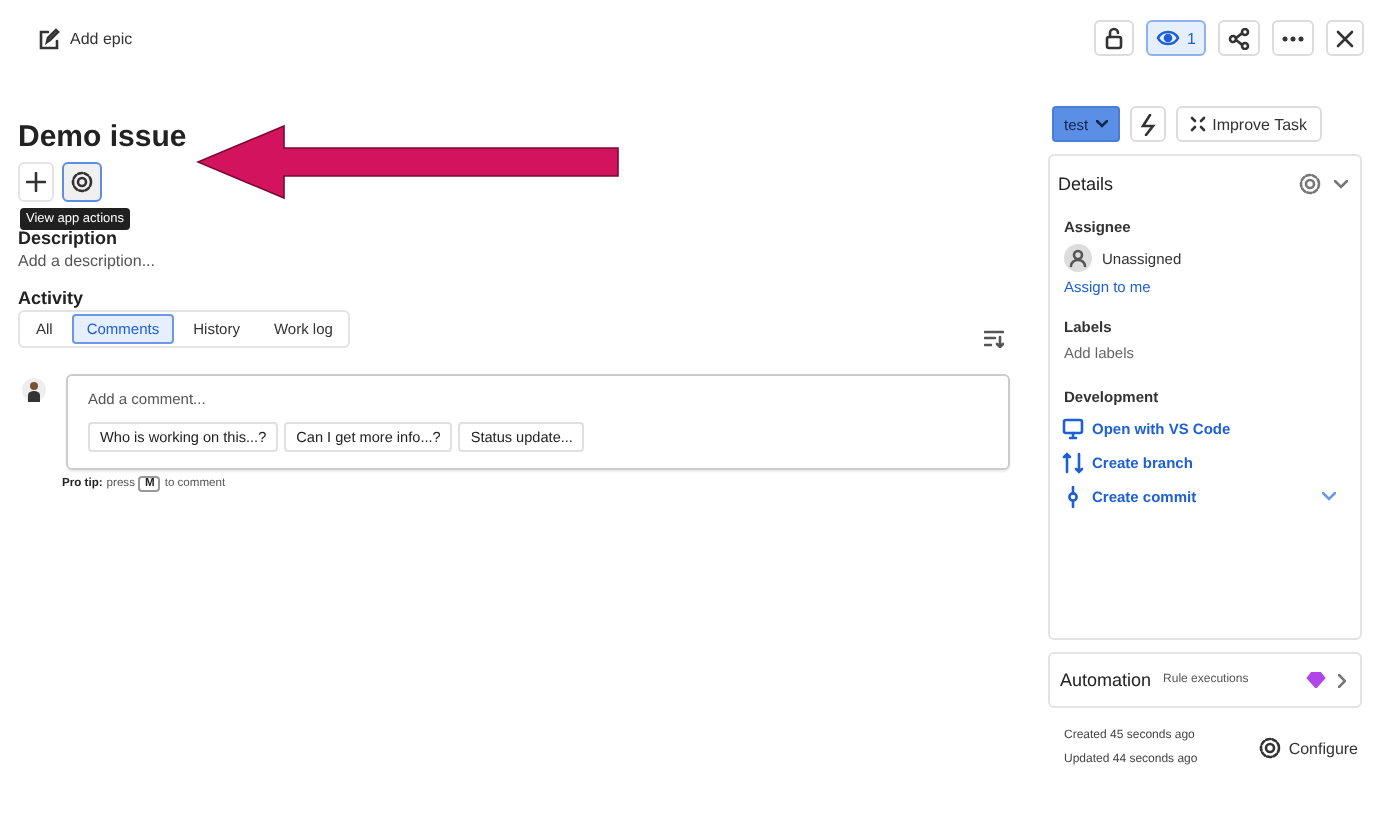  What do you see at coordinates (1316, 680) in the screenshot?
I see `gem-icon` at bounding box center [1316, 680].